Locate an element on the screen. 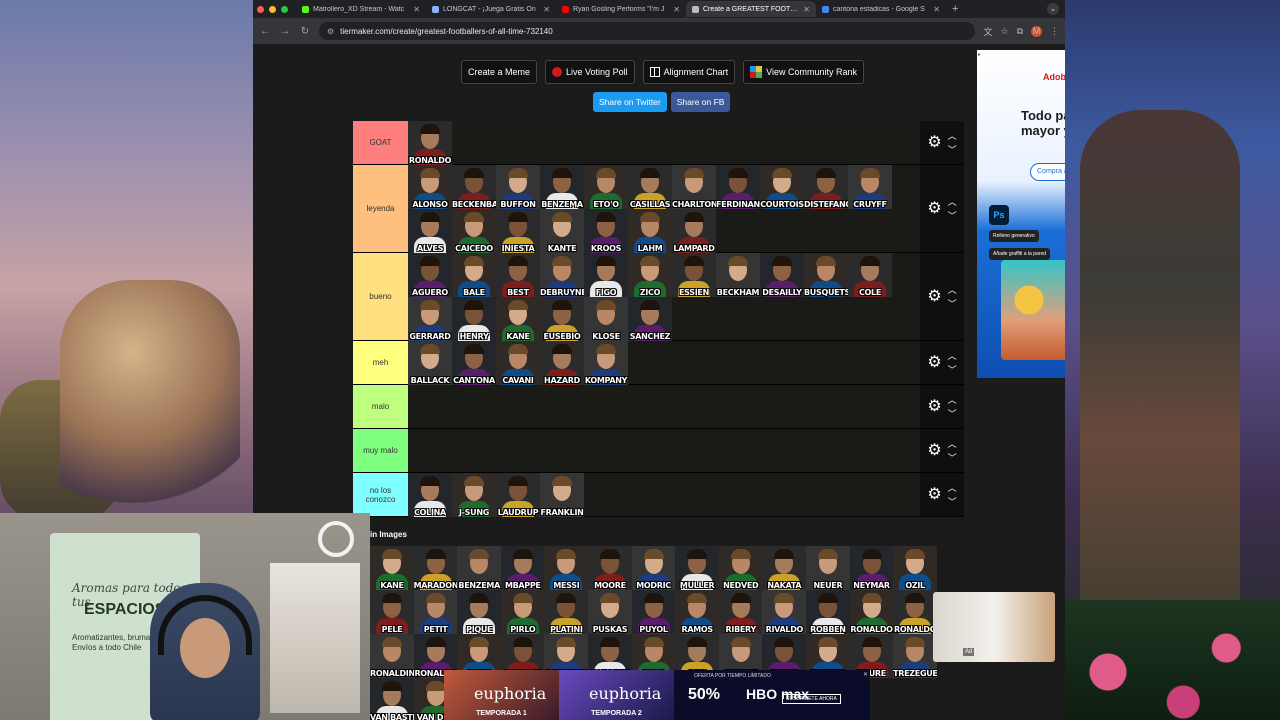 The height and width of the screenshot is (720, 1280). reload-icon: ↻ is located at coordinates (305, 31).